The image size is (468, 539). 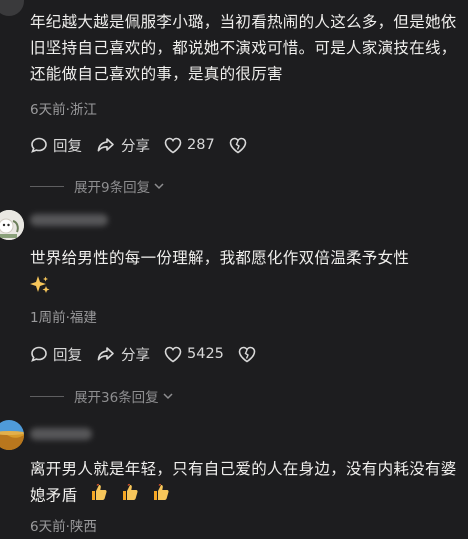 What do you see at coordinates (63, 110) in the screenshot?
I see `comment-meta: 6天前·浙江` at bounding box center [63, 110].